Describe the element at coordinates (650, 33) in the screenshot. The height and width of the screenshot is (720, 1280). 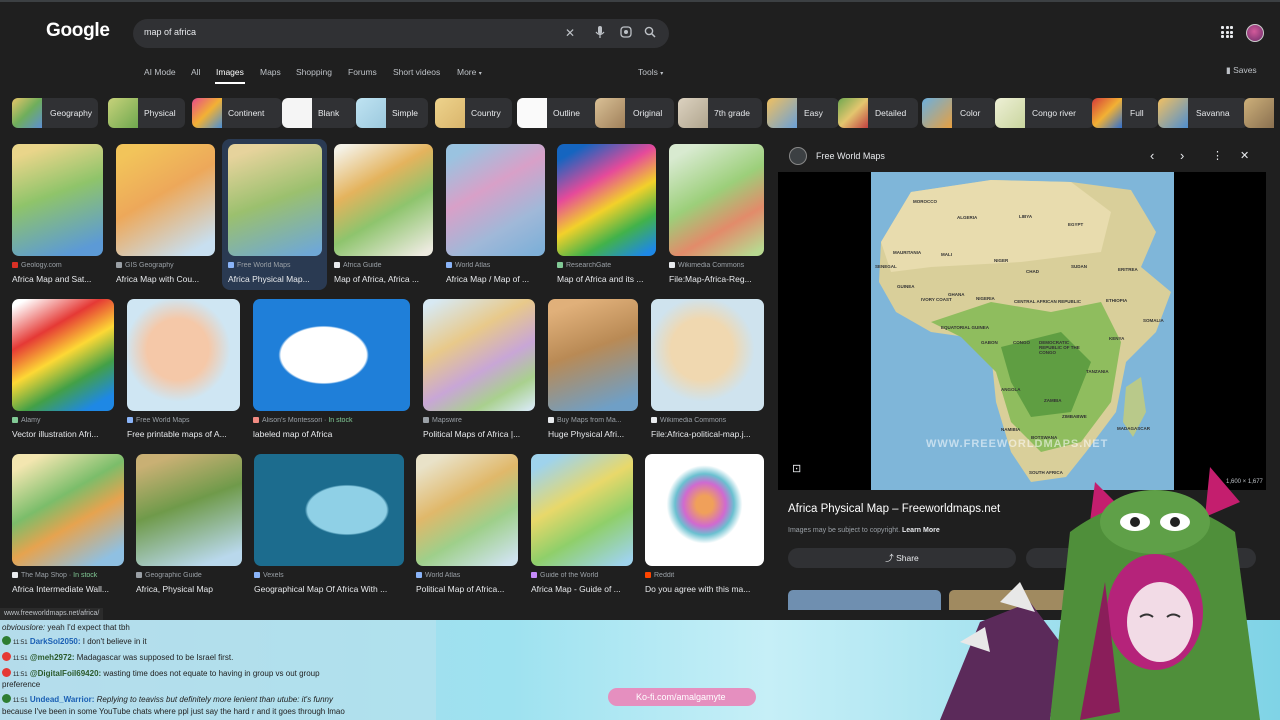
I see `search-icon` at that location.